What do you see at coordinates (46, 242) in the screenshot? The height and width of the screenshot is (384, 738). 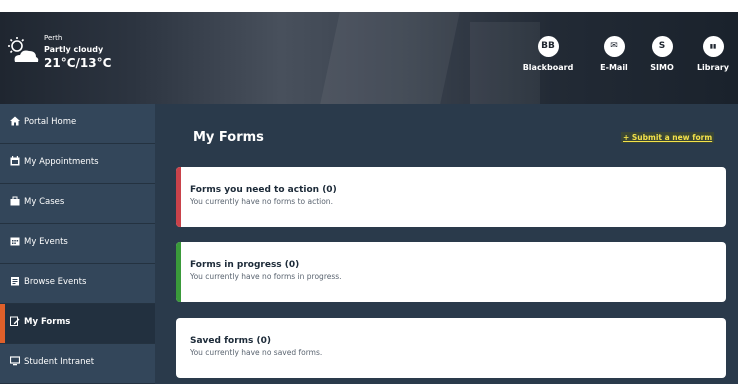 I see `sidebar-item-label: My Events` at bounding box center [46, 242].